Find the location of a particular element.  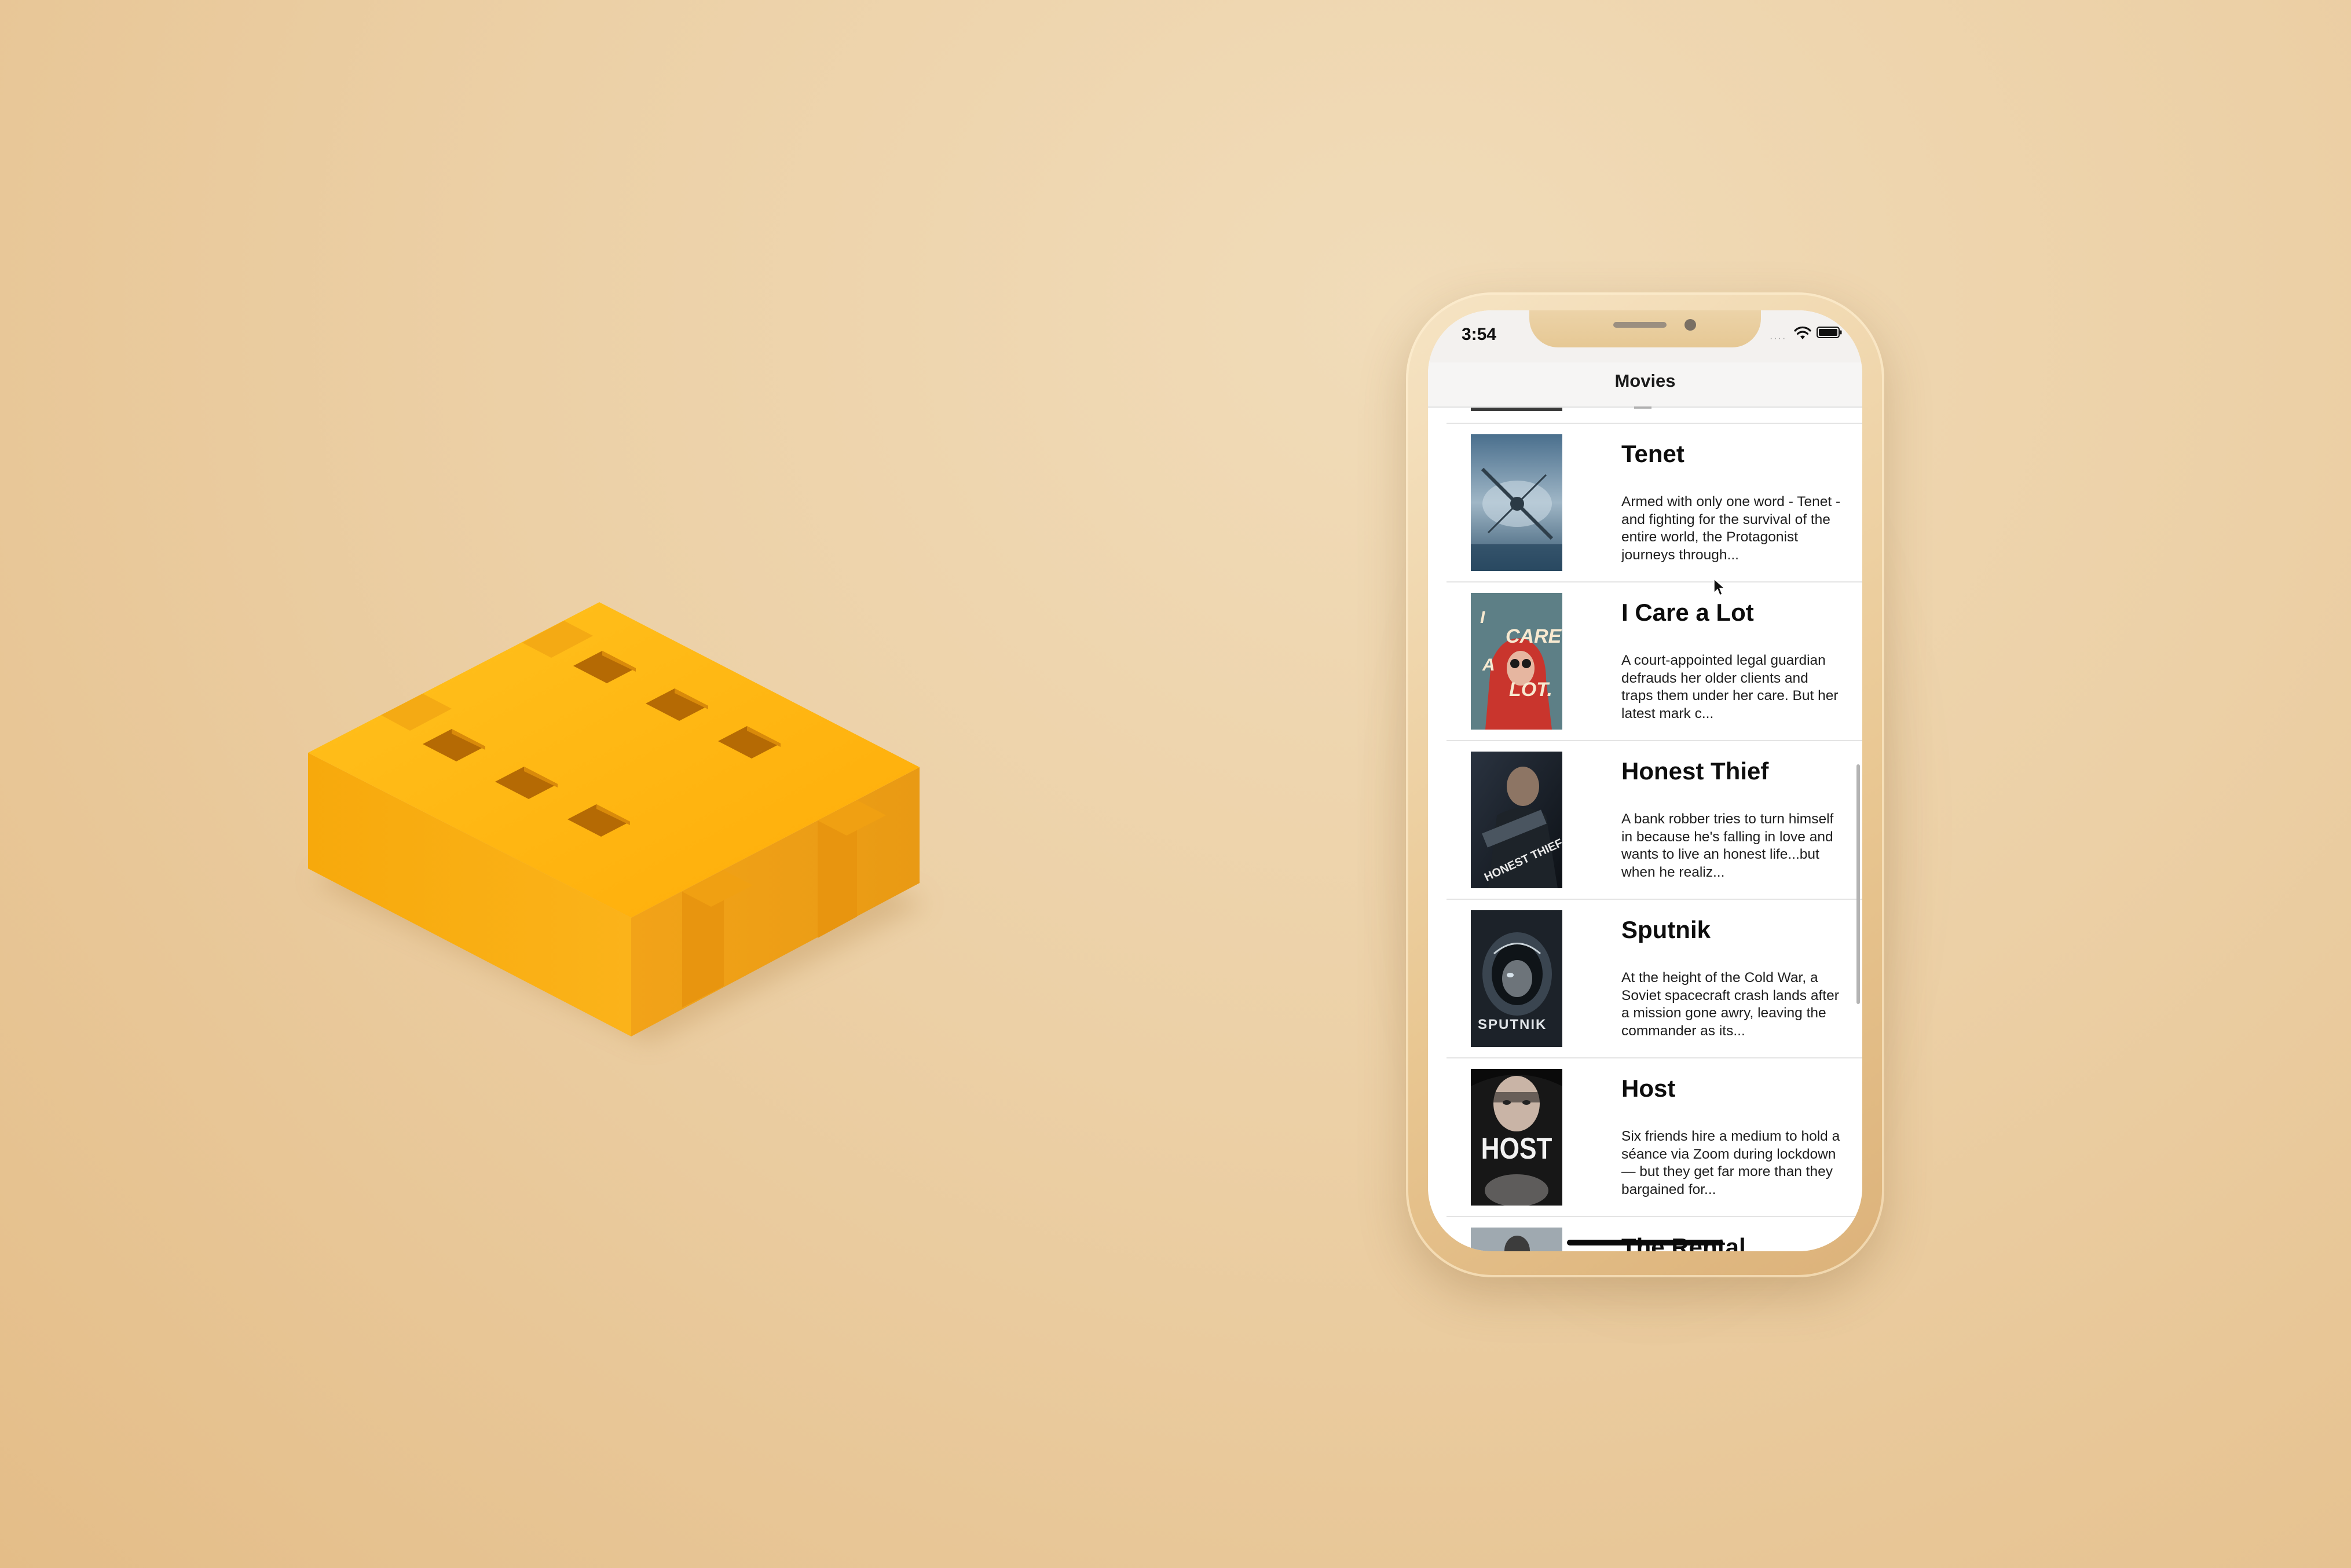

movie-title: I Care a Lot is located at coordinates (1687, 612).